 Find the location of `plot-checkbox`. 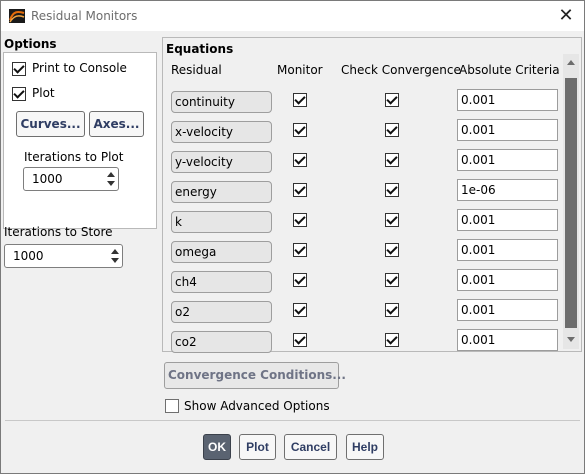

plot-checkbox is located at coordinates (19, 94).